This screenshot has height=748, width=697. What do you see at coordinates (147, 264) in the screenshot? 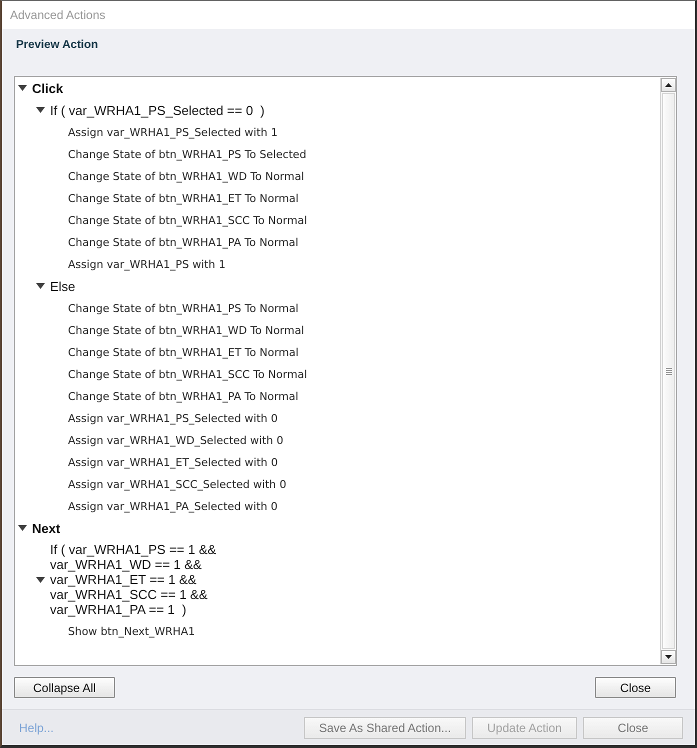
I see `action-text: Assign var_WRHA1_PS with 1` at bounding box center [147, 264].